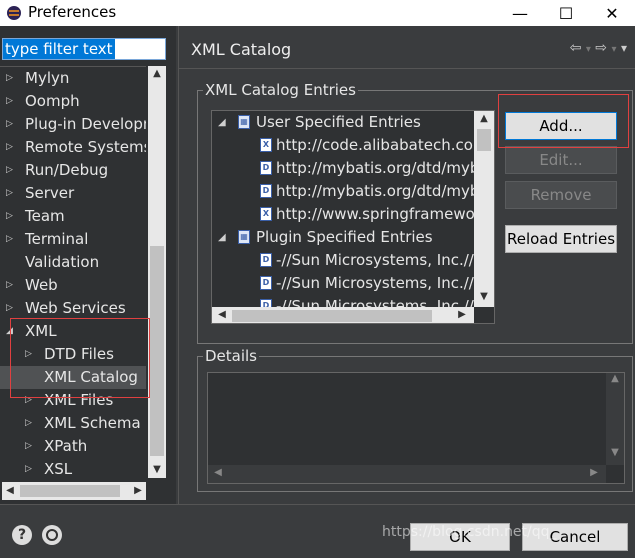  I want to click on tree-item-label: Web, so click(41, 285).